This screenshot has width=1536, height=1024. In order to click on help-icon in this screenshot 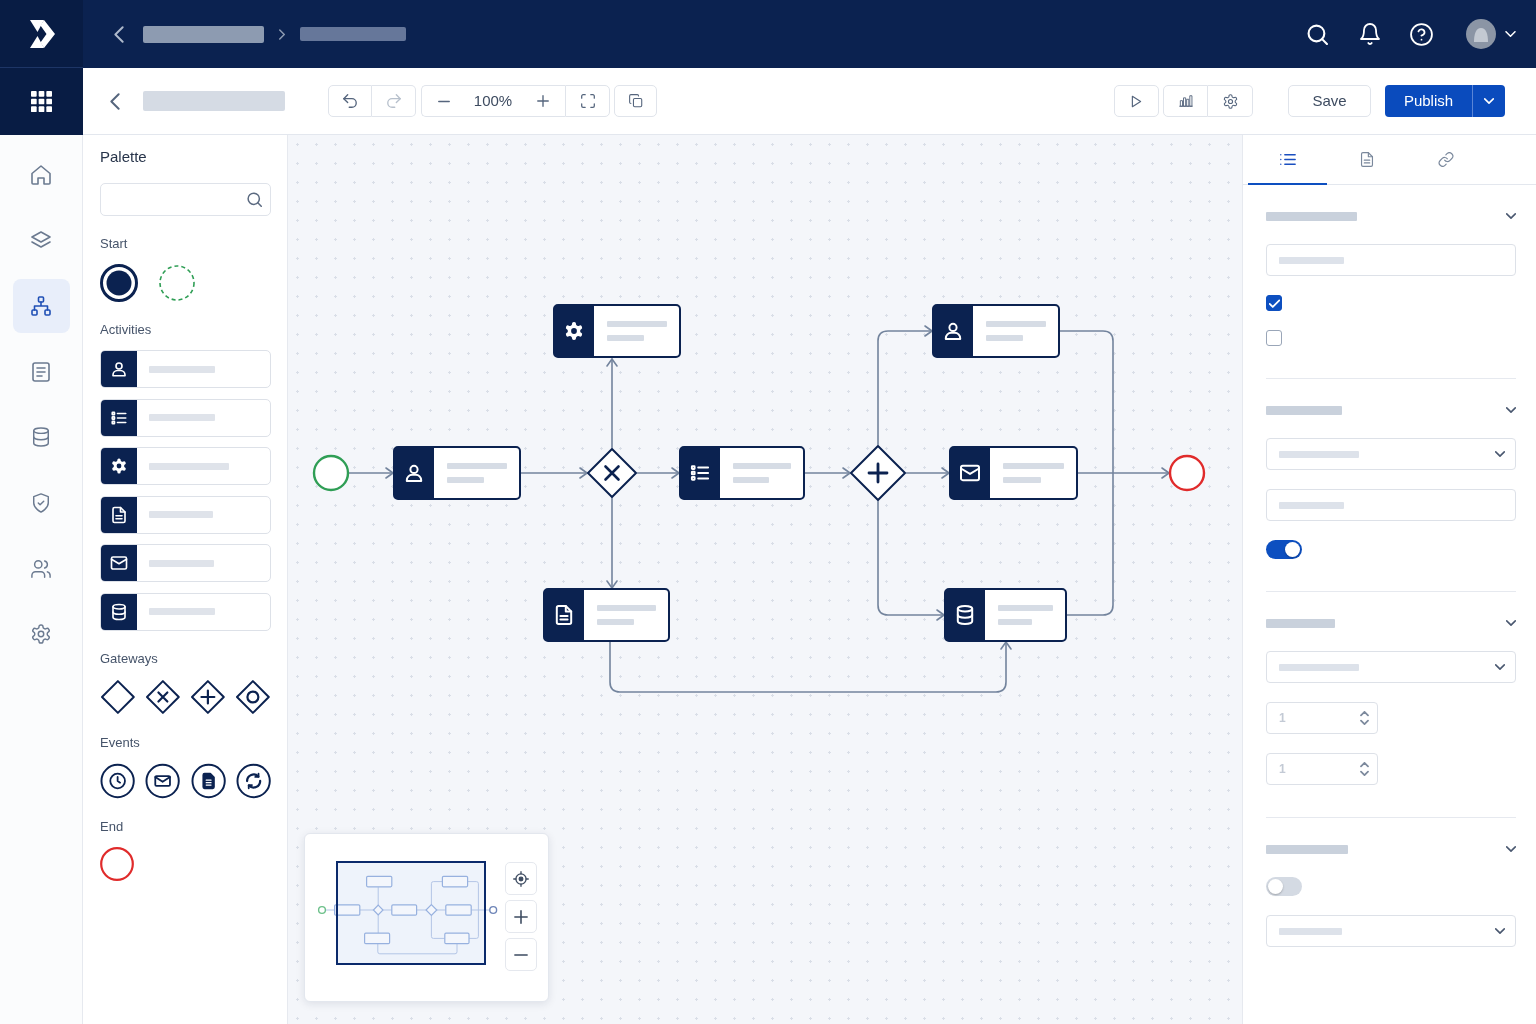, I will do `click(1421, 34)`.